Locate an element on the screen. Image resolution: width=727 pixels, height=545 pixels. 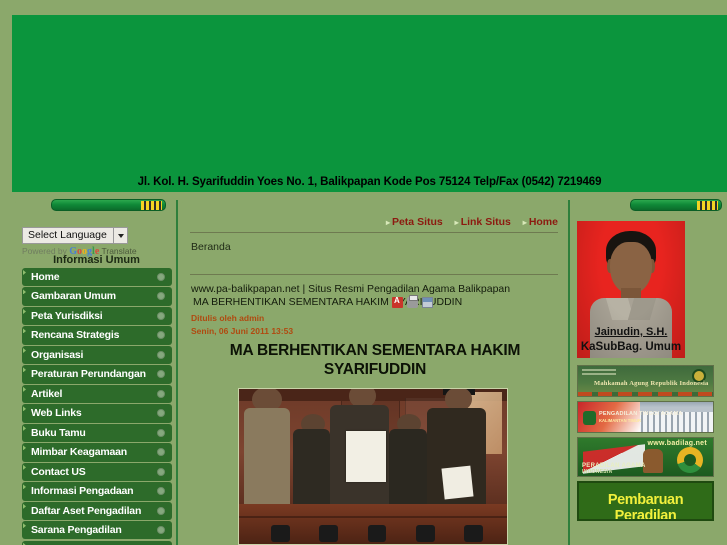
badilag-banner-url: www.badilag.net is located at coordinates (677, 443).